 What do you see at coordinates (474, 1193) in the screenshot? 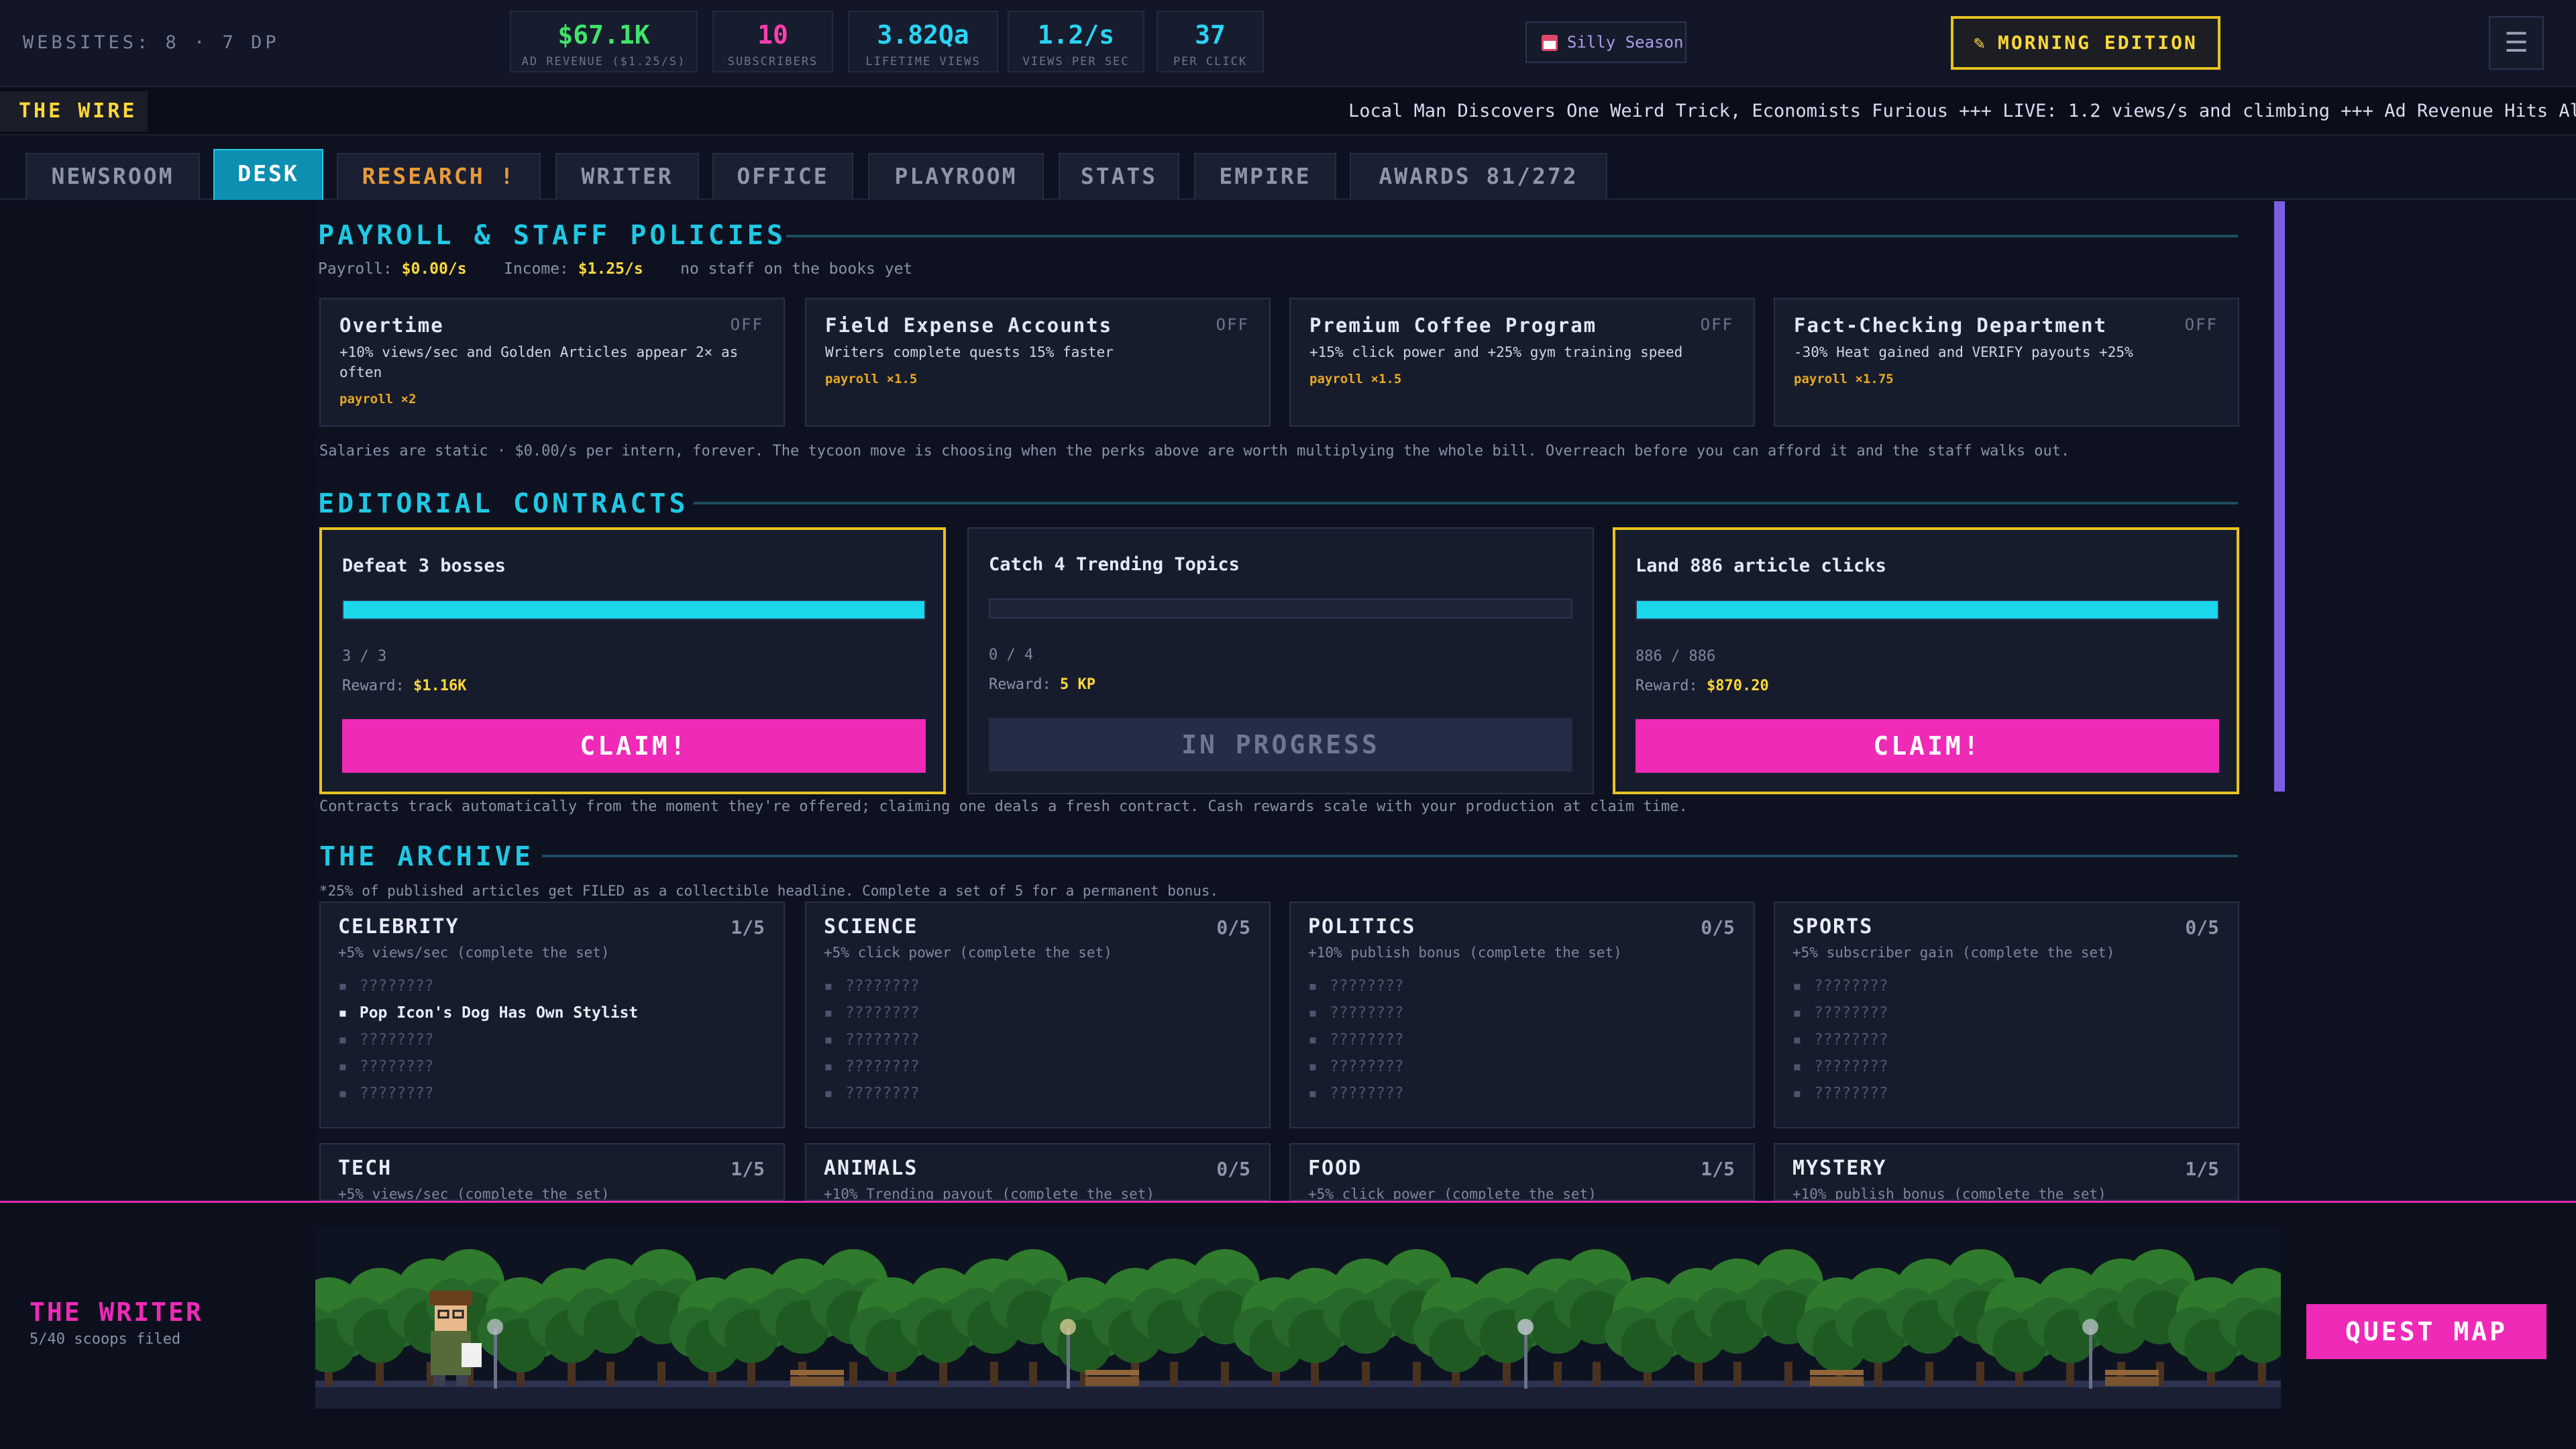
I see `collection-bonus: +5% views/sec (complete the set)` at bounding box center [474, 1193].